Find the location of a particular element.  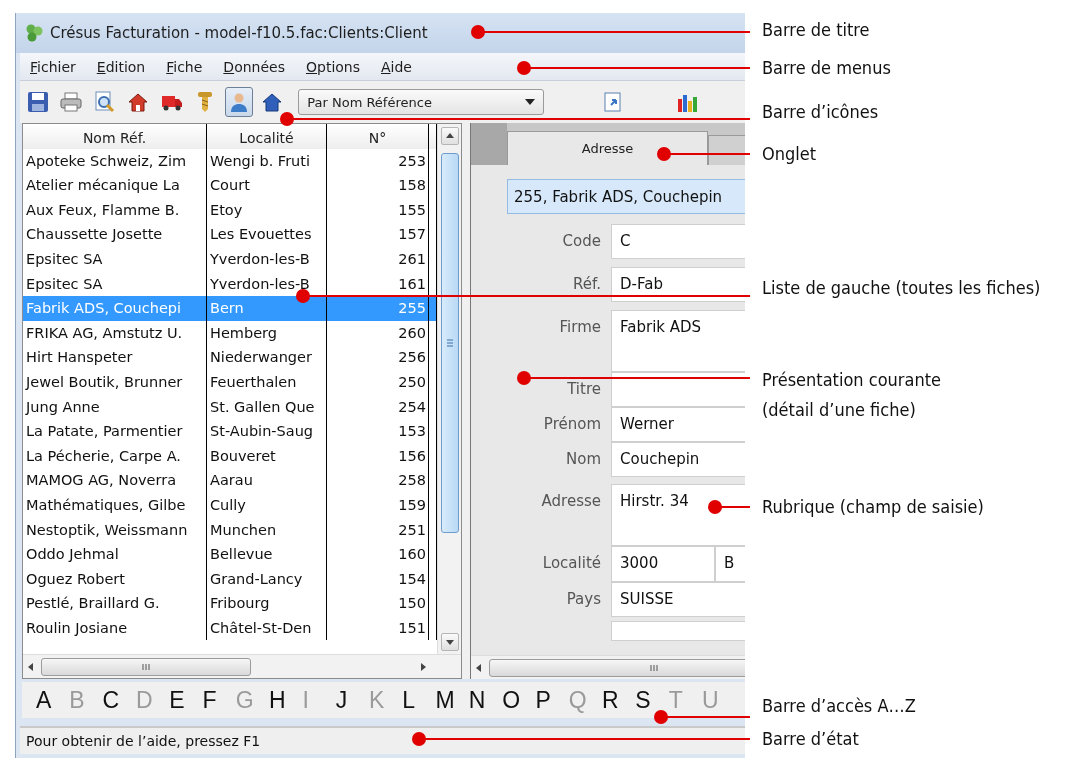

table-cell: Yverdon-les-B is located at coordinates (267, 259).